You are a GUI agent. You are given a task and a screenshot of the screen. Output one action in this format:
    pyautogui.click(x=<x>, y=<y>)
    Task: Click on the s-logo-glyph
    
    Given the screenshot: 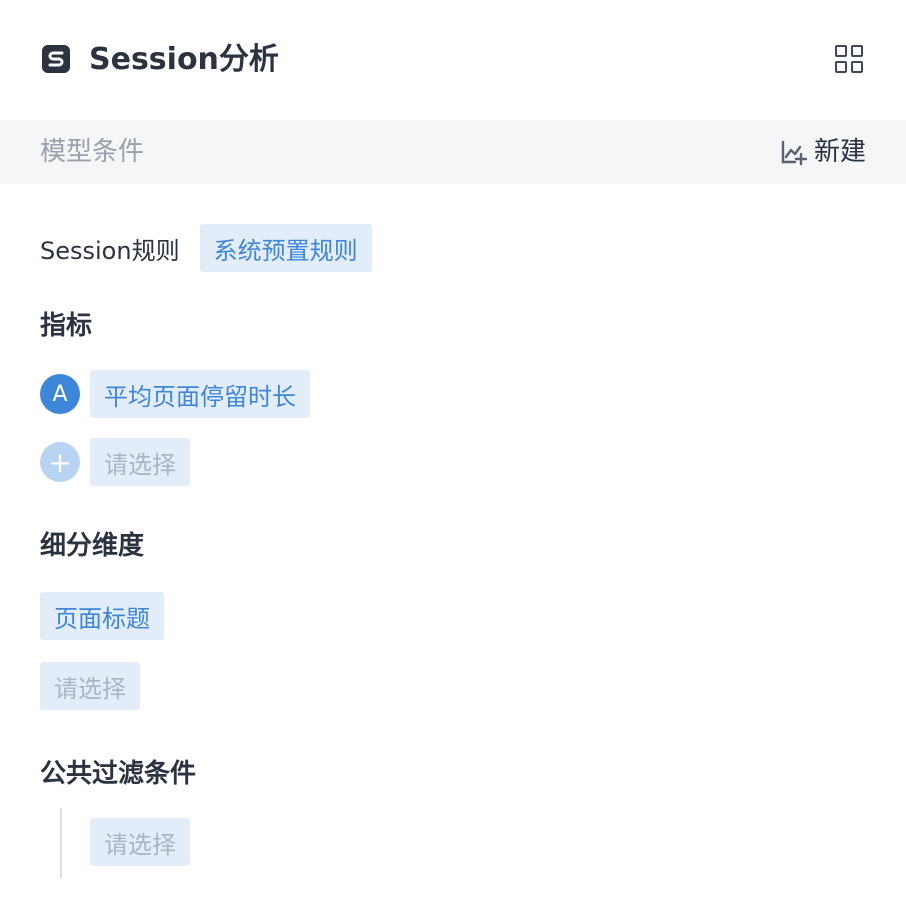 What is the action you would take?
    pyautogui.click(x=56, y=59)
    